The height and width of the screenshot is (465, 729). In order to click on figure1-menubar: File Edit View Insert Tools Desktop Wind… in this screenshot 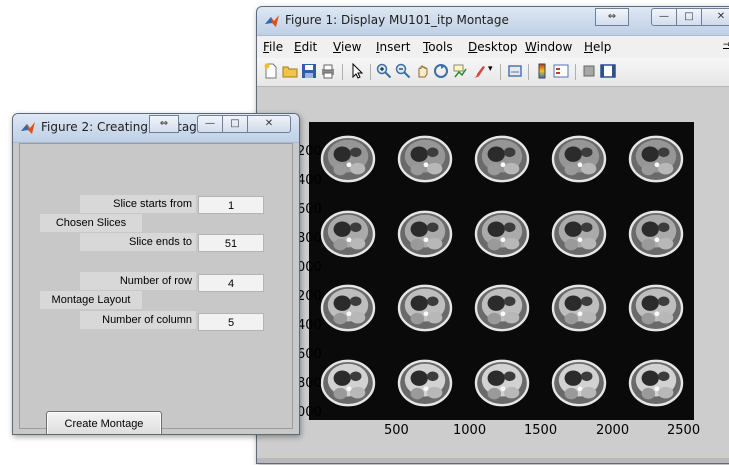, I will do `click(493, 47)`.